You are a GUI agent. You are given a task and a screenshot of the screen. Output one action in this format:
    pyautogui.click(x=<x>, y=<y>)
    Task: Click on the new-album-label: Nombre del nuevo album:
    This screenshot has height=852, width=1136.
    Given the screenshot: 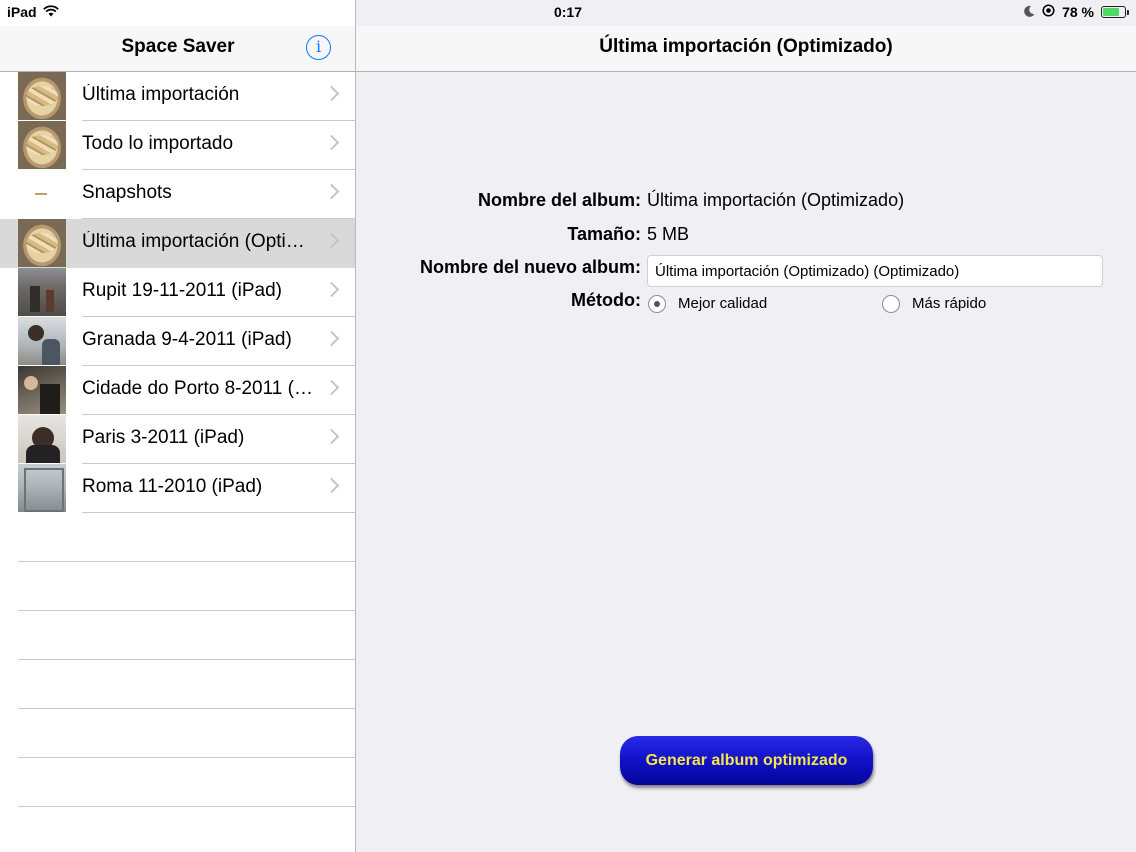 What is the action you would take?
    pyautogui.click(x=530, y=267)
    